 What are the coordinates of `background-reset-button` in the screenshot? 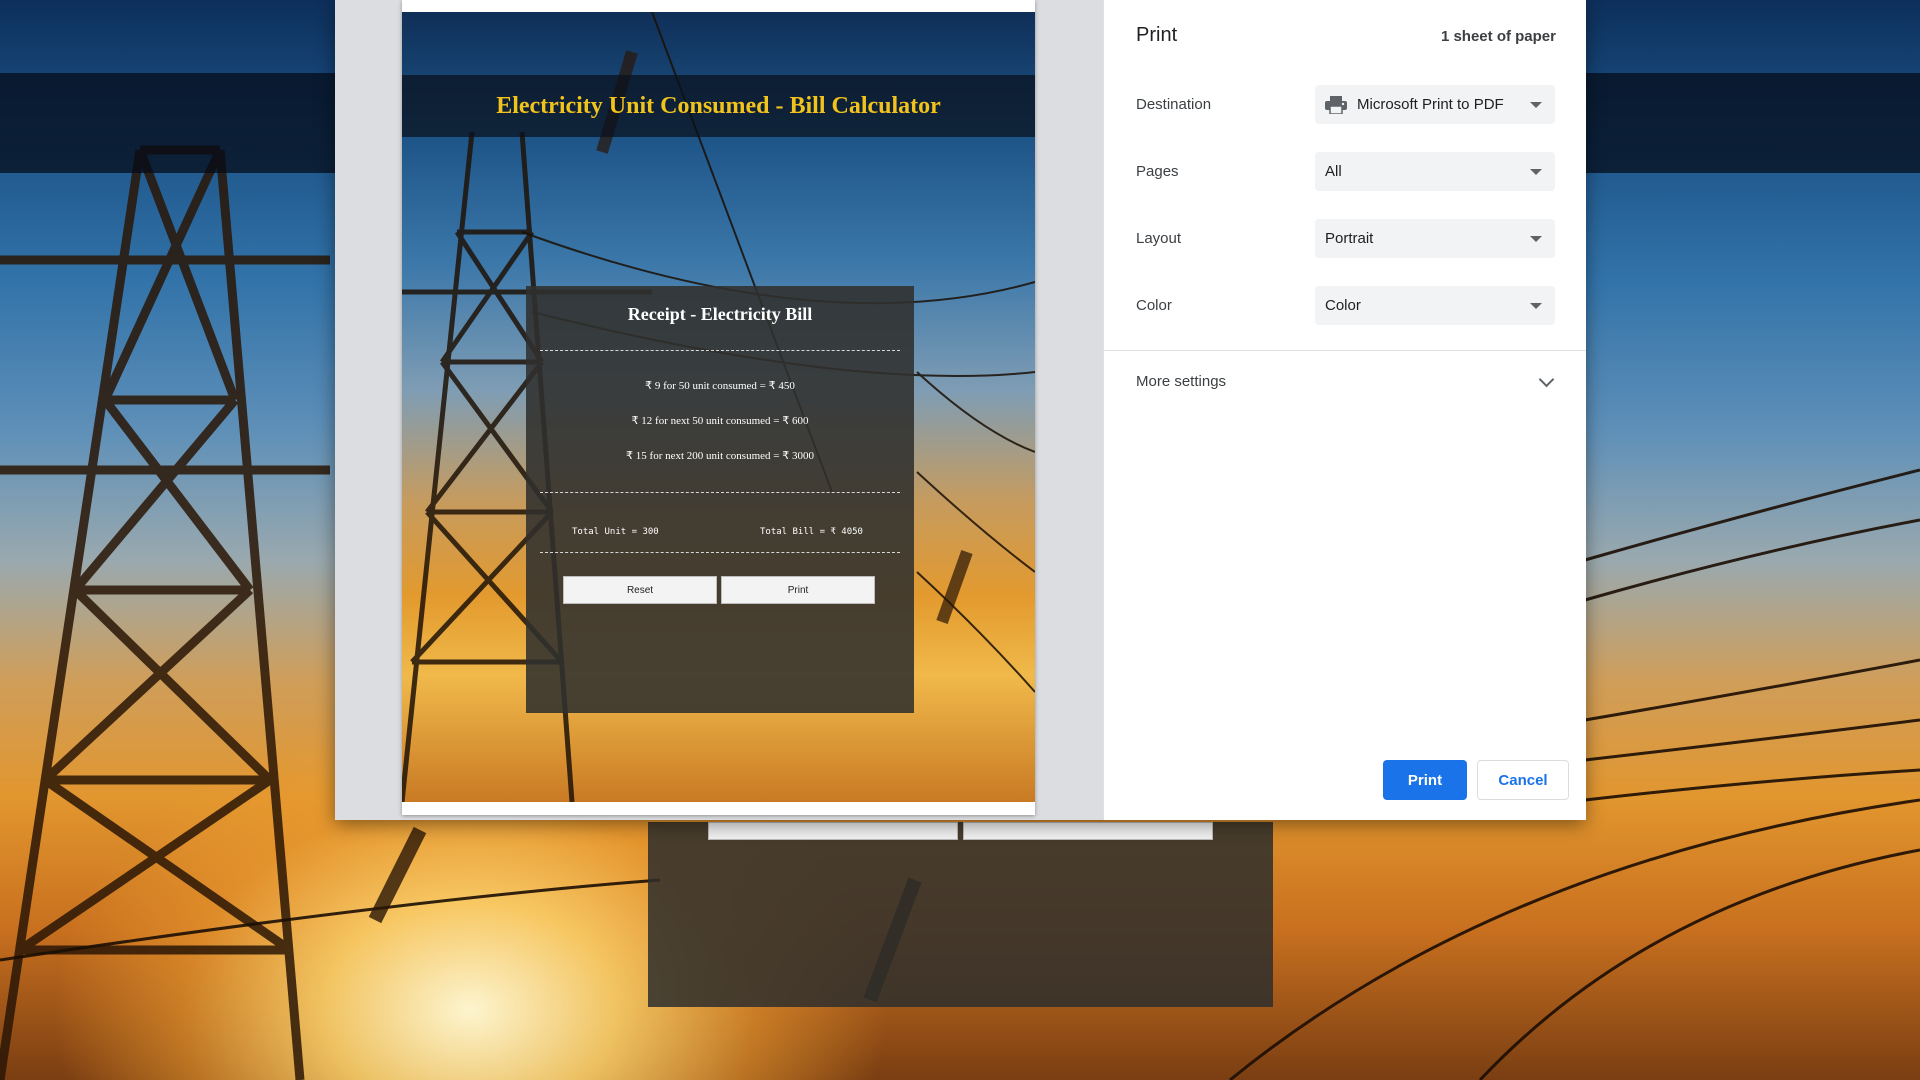 It's located at (833, 831).